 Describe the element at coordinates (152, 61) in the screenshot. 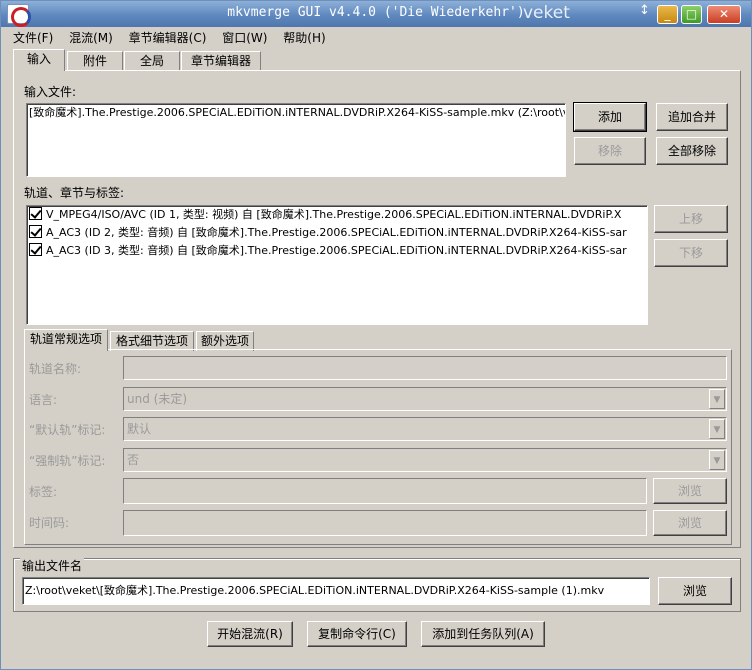

I see `tab-global: 全局` at that location.